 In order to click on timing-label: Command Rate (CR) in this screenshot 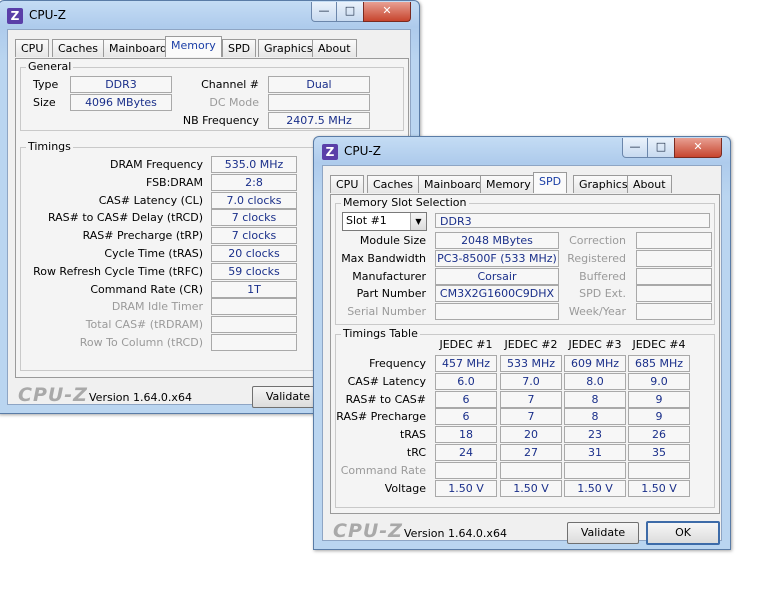, I will do `click(146, 289)`.